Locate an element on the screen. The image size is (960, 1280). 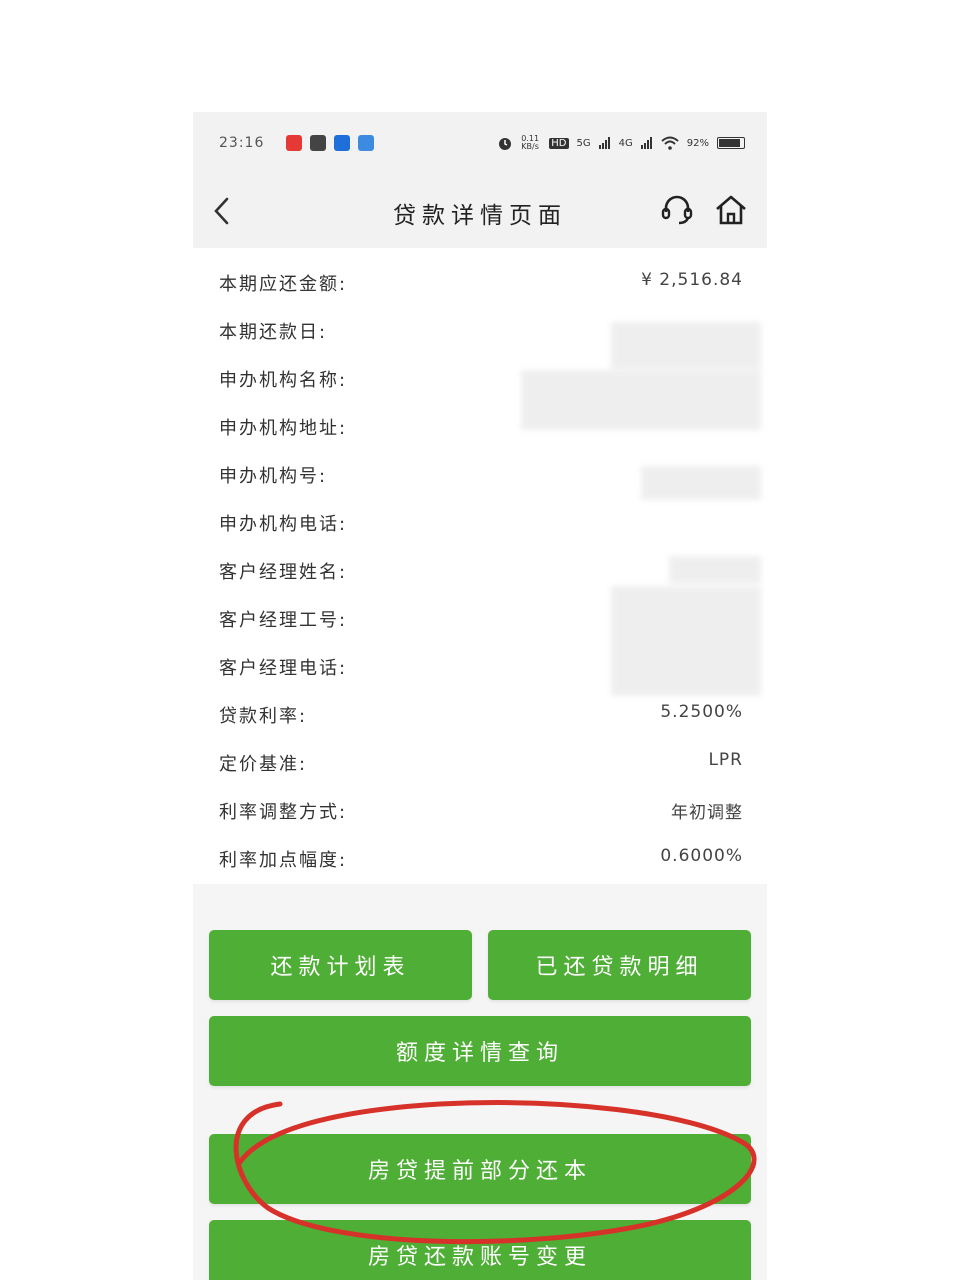
hd-badge: HD is located at coordinates (559, 143).